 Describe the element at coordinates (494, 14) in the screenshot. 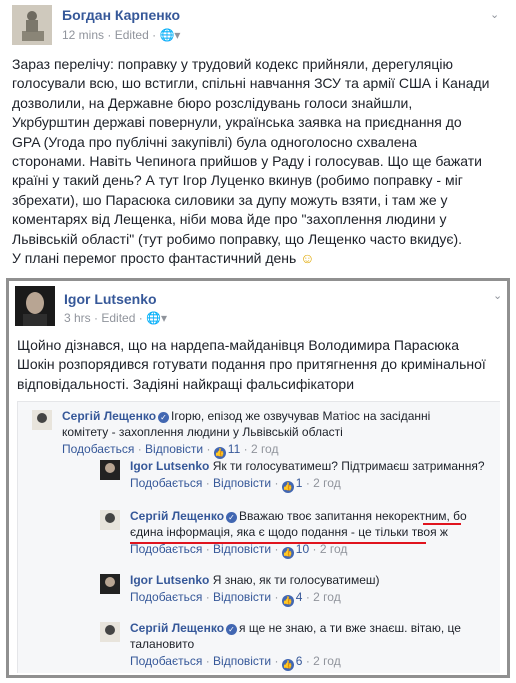

I see `post-options-chevron-icon: ⌄` at that location.